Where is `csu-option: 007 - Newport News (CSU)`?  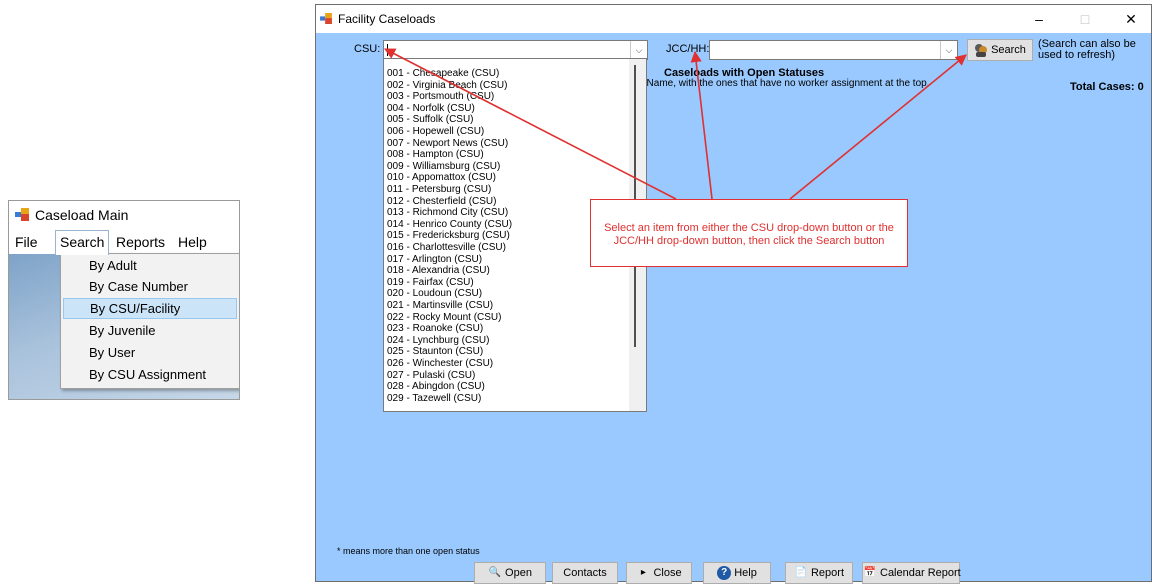
csu-option: 007 - Newport News (CSU) is located at coordinates (447, 144).